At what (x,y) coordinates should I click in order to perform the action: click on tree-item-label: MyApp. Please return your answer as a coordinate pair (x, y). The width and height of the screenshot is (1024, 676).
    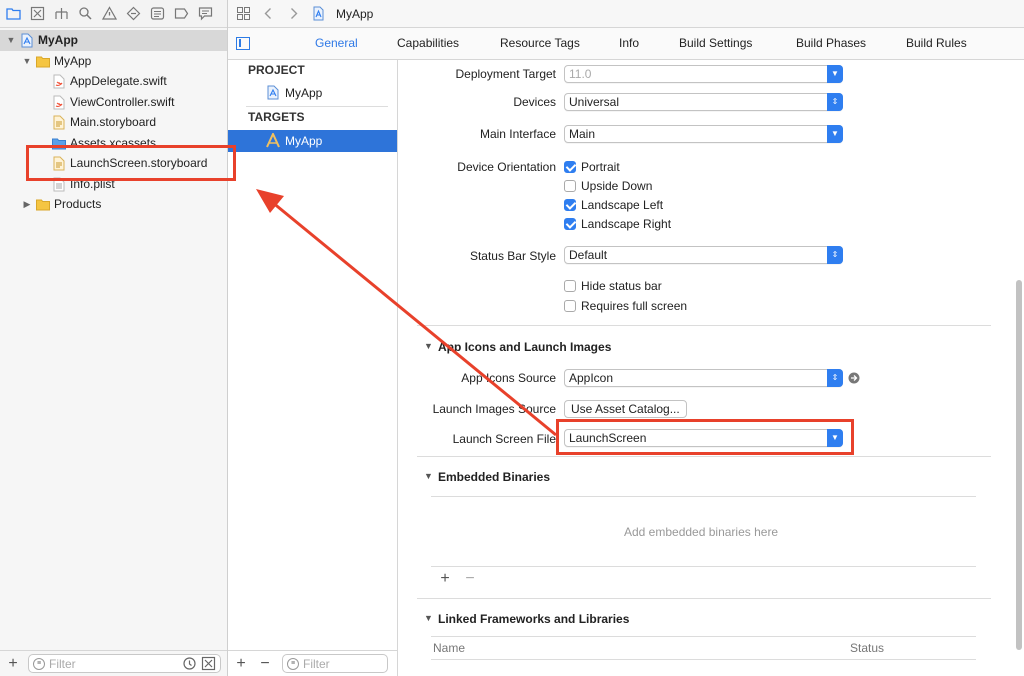
    Looking at the image, I should click on (73, 60).